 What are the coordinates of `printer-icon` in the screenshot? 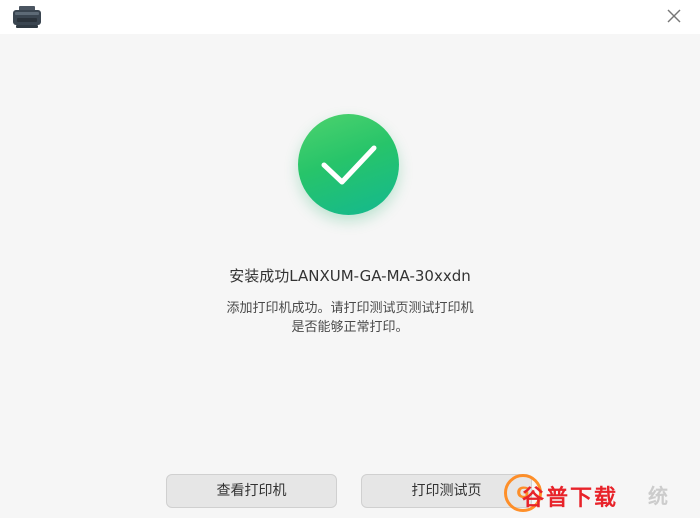 It's located at (27, 17).